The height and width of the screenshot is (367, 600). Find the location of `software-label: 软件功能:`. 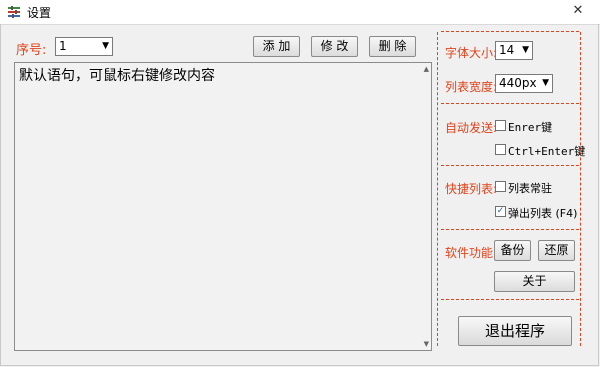

software-label: 软件功能: is located at coordinates (471, 253).